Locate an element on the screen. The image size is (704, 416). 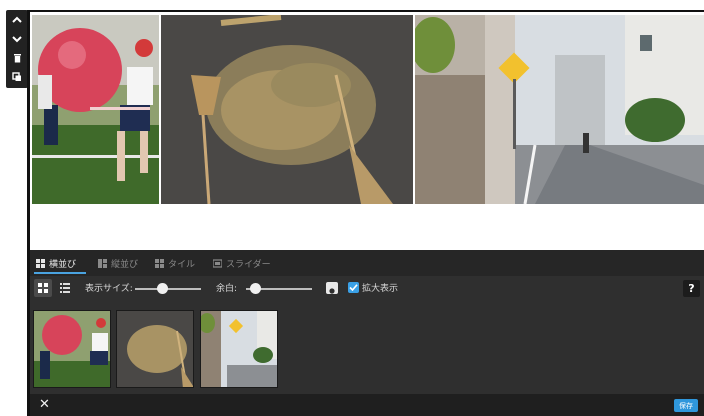
editor-footer: ✕ 保存 is located at coordinates (367, 405).